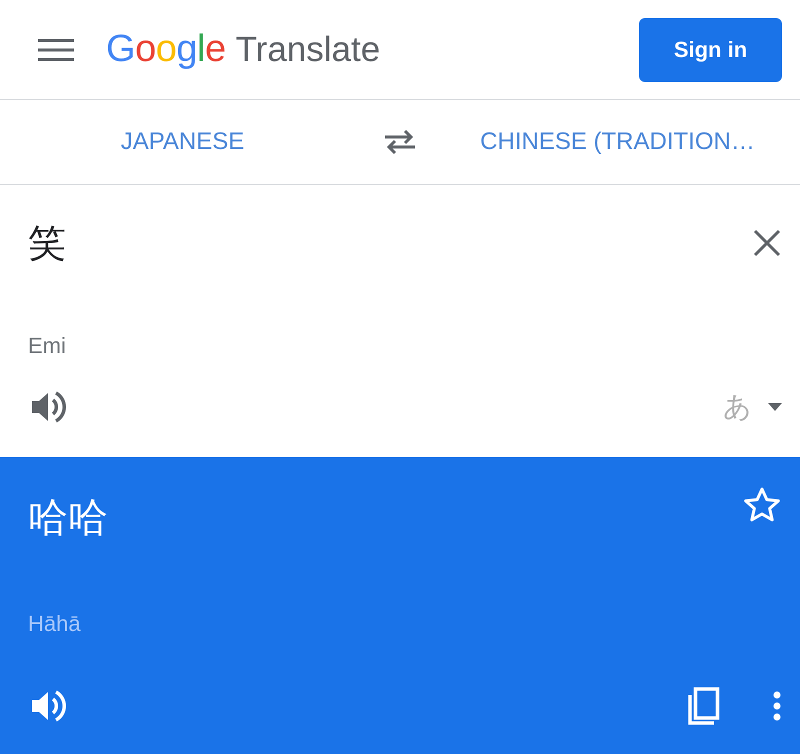 Image resolution: width=800 pixels, height=754 pixels. Describe the element at coordinates (775, 407) in the screenshot. I see `caret-icon` at that location.